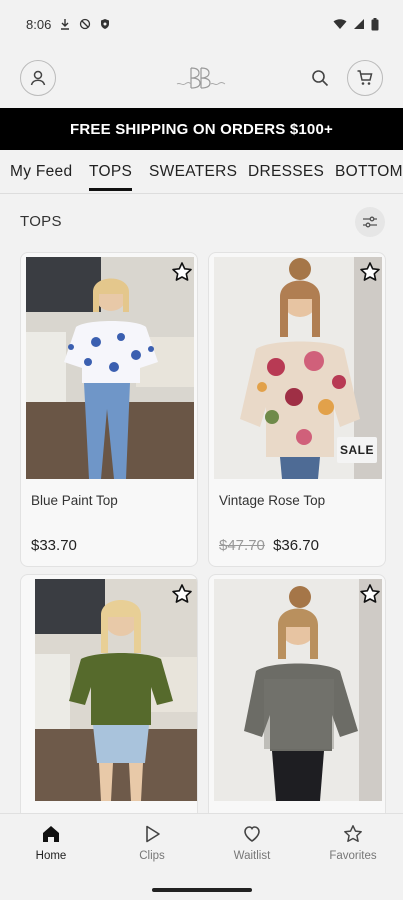 The width and height of the screenshot is (403, 900). I want to click on filter-button, so click(370, 222).